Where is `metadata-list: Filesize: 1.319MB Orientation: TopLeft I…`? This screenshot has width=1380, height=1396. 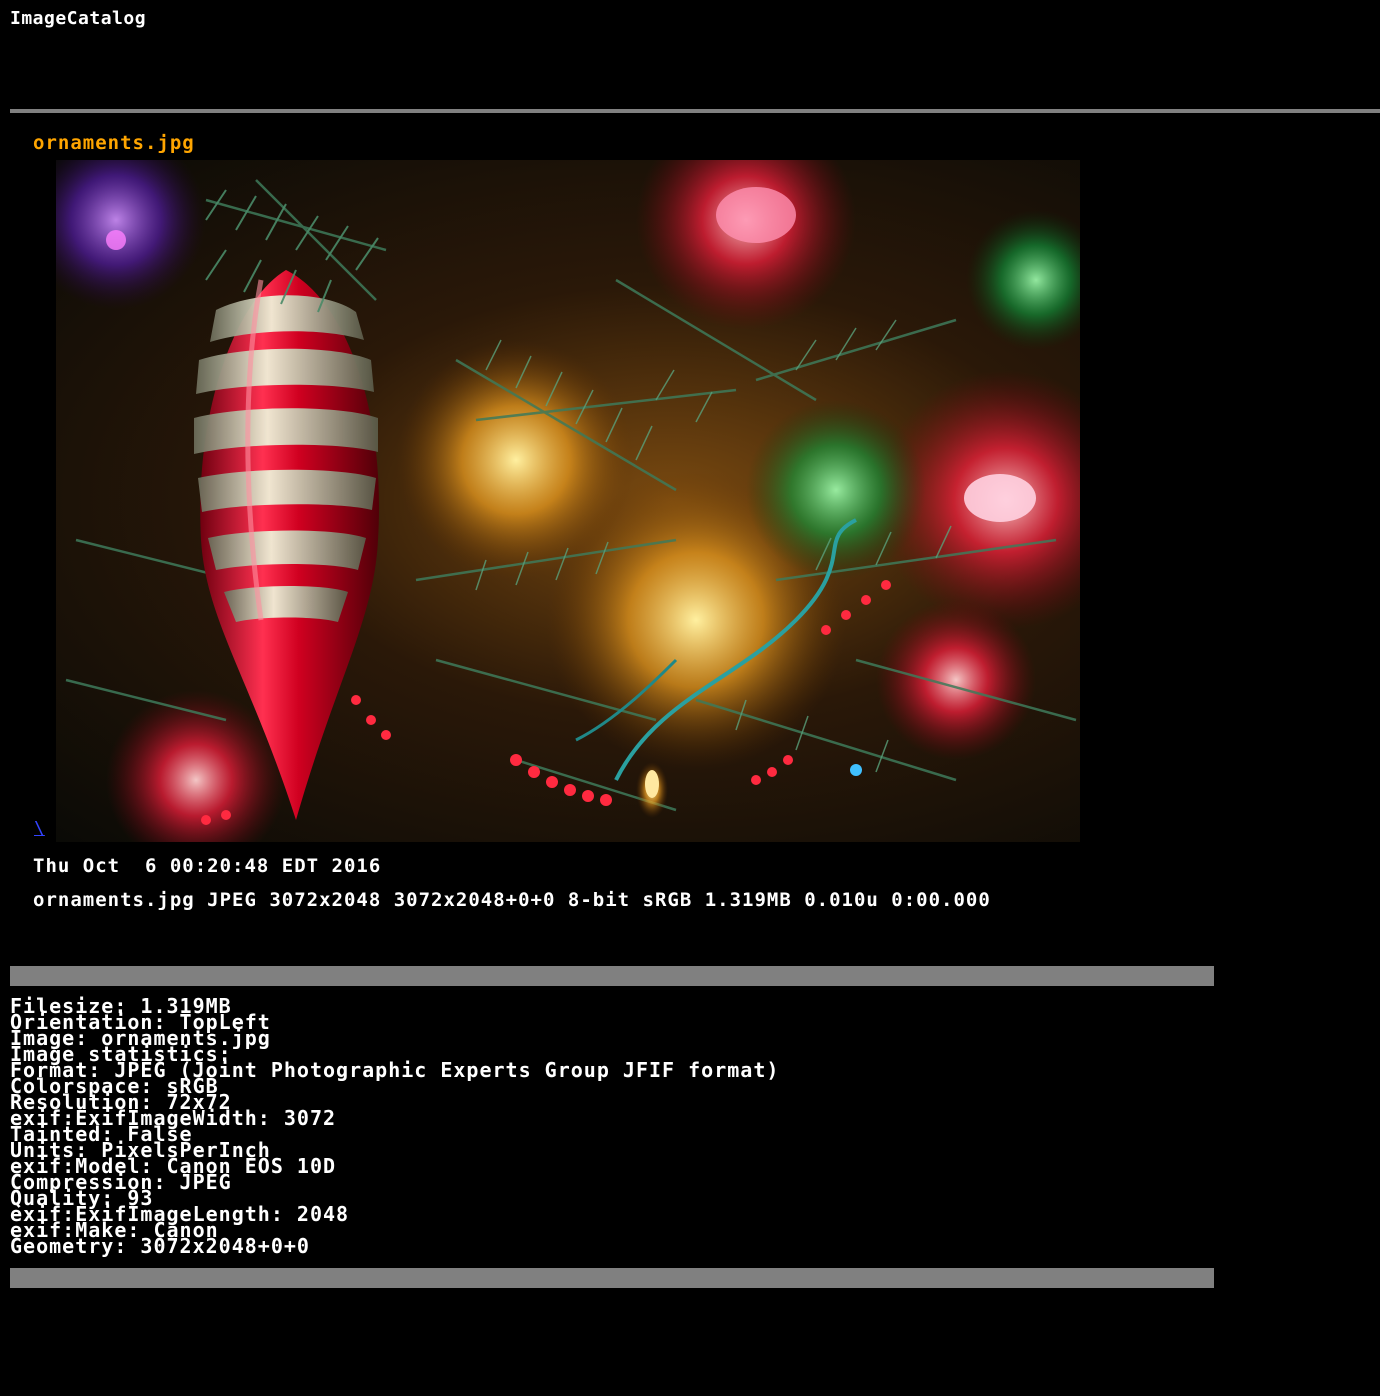 metadata-list: Filesize: 1.319MB Orientation: TopLeft I… is located at coordinates (394, 1127).